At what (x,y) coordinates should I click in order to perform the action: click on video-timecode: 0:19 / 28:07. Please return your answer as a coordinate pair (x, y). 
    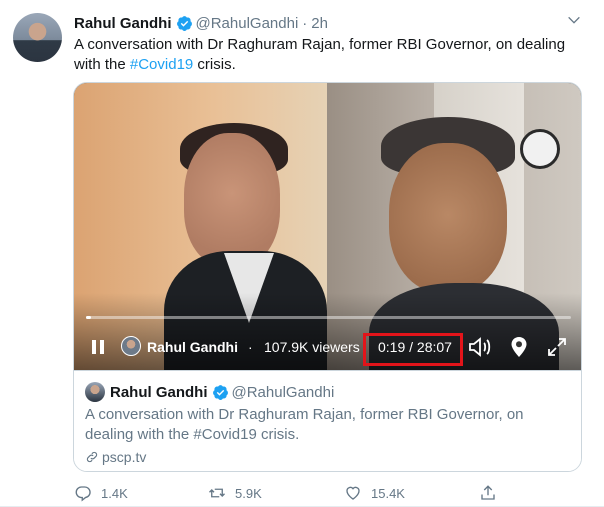
    Looking at the image, I should click on (415, 347).